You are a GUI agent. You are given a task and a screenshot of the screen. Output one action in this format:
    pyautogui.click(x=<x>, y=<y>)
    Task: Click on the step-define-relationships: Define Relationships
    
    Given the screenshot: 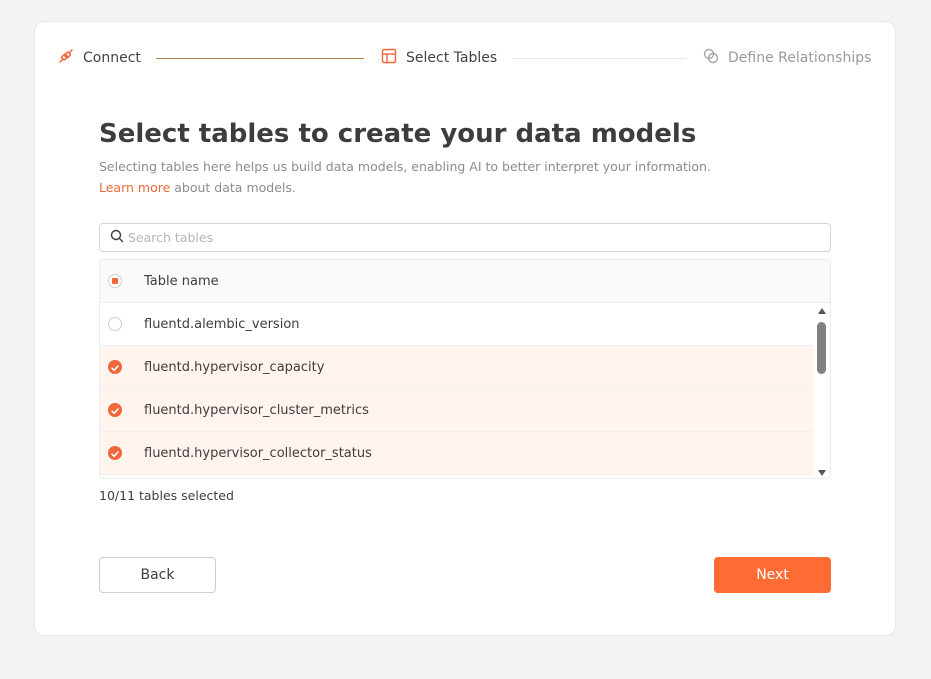 What is the action you would take?
    pyautogui.click(x=786, y=58)
    